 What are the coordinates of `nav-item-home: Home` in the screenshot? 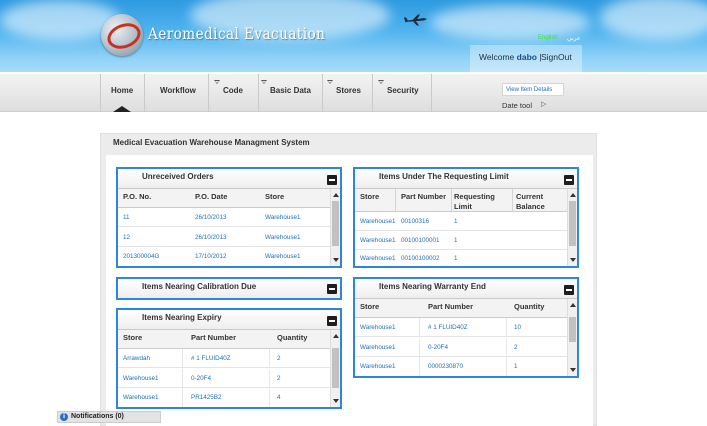 It's located at (122, 93).